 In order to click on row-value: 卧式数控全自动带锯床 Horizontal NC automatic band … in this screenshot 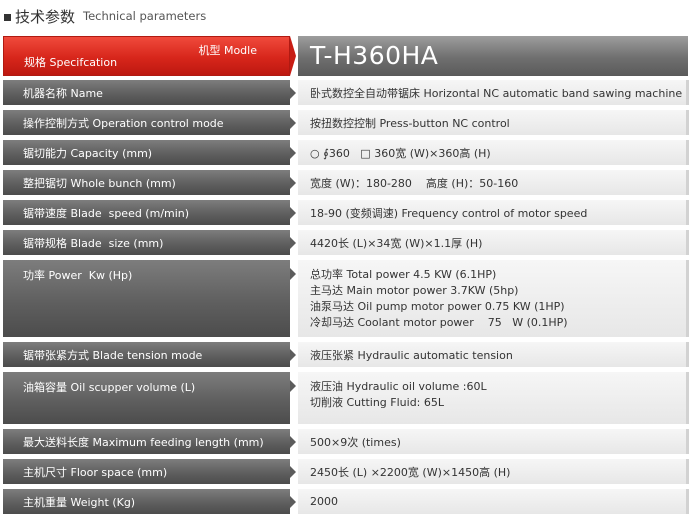, I will do `click(493, 92)`.